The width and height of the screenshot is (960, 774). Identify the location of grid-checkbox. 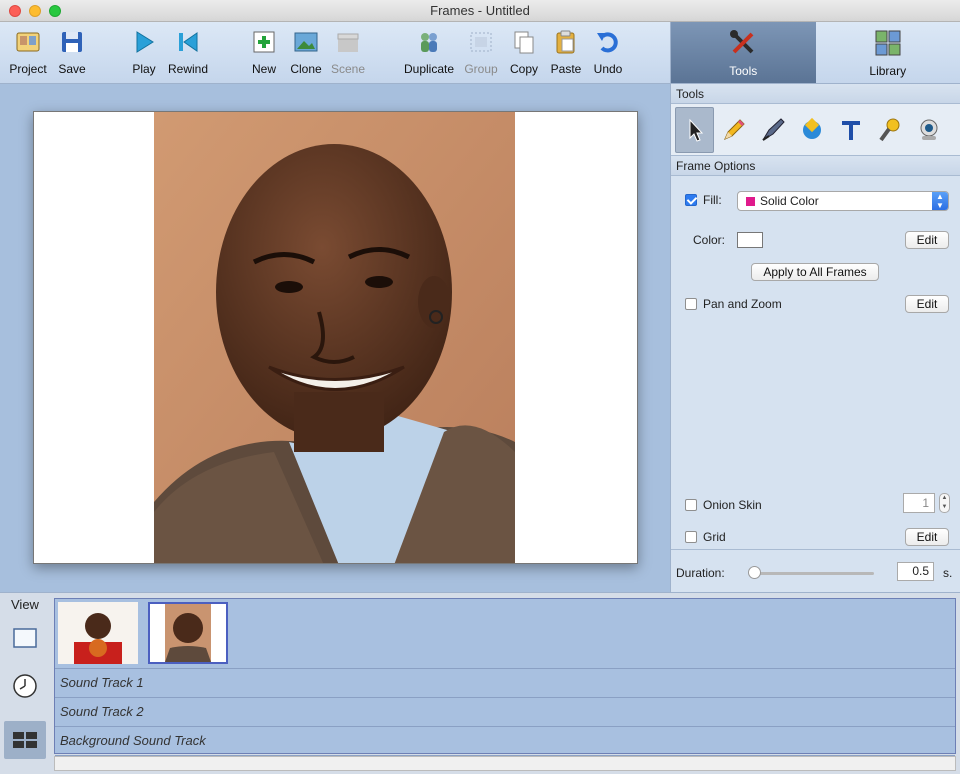
(691, 537).